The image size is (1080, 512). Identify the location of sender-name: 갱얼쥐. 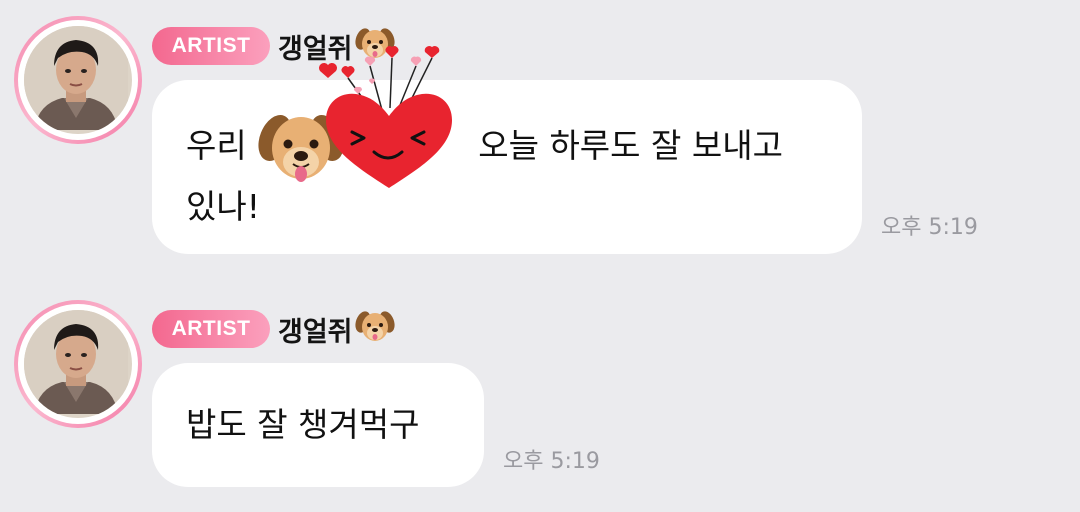
(336, 329).